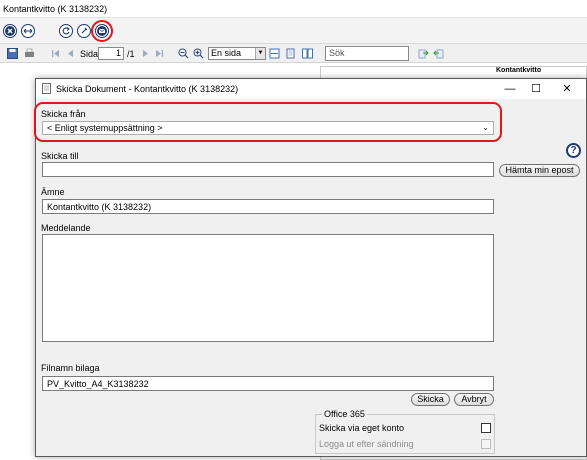  What do you see at coordinates (29, 53) in the screenshot?
I see `print-icon` at bounding box center [29, 53].